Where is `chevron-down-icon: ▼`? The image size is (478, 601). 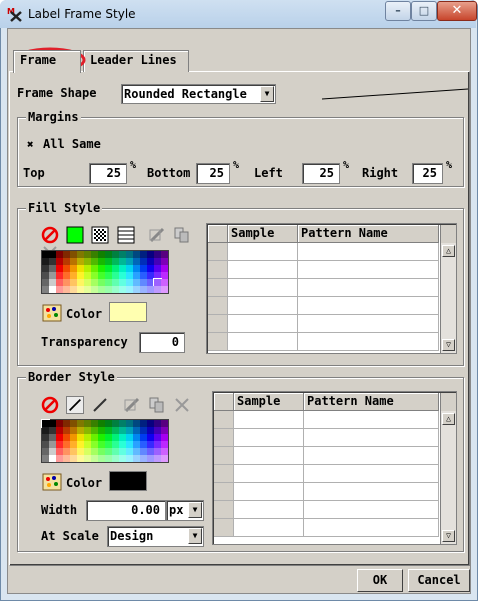 chevron-down-icon: ▼ is located at coordinates (267, 94).